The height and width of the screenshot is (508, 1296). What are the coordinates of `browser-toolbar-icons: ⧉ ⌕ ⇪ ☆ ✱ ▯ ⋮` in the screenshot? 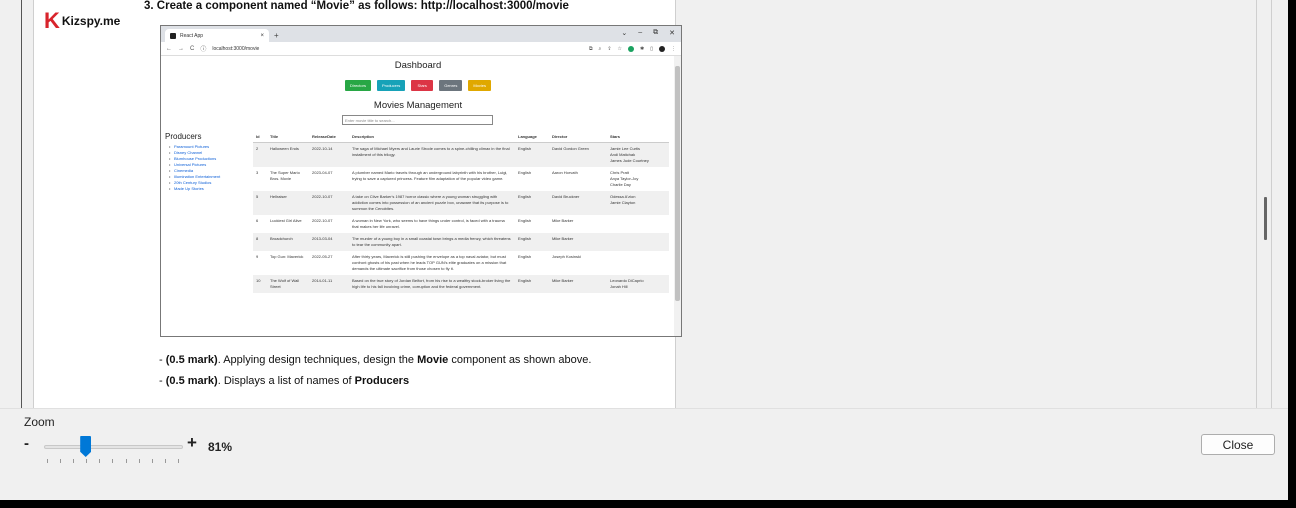 It's located at (632, 48).